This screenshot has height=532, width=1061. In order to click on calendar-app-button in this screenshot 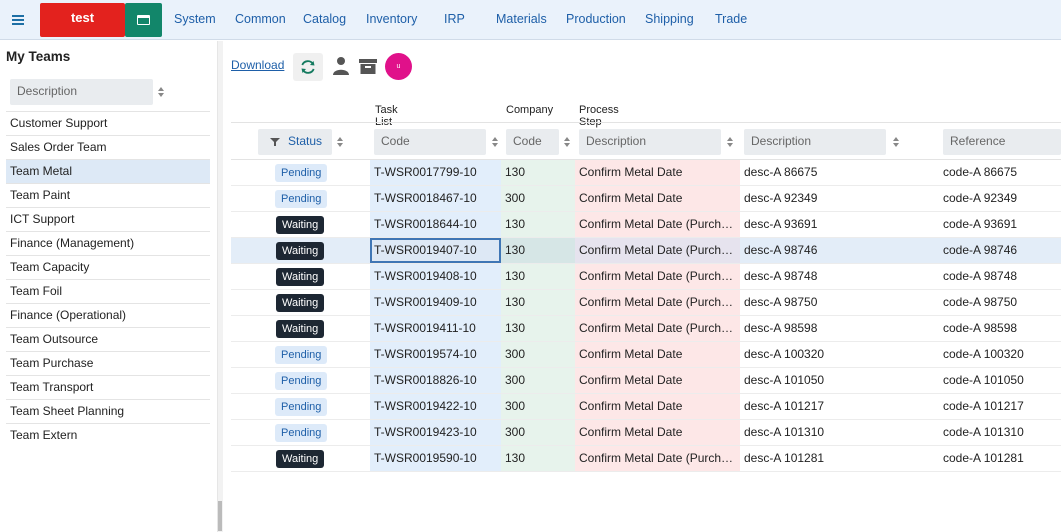, I will do `click(143, 20)`.